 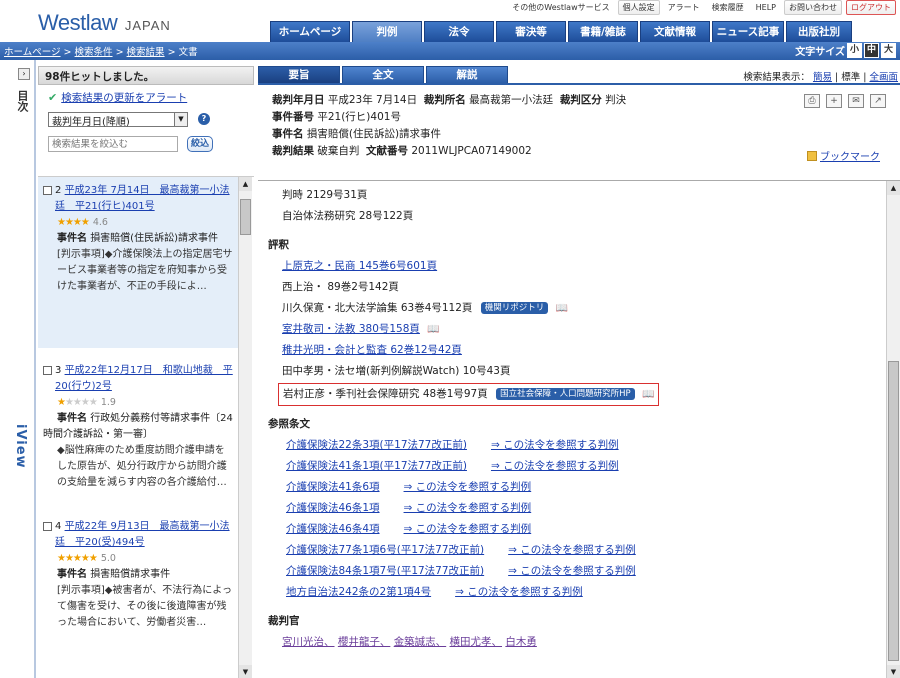 What do you see at coordinates (104, 23) in the screenshot?
I see `westlaw-logo: Westlaw JAPAN` at bounding box center [104, 23].